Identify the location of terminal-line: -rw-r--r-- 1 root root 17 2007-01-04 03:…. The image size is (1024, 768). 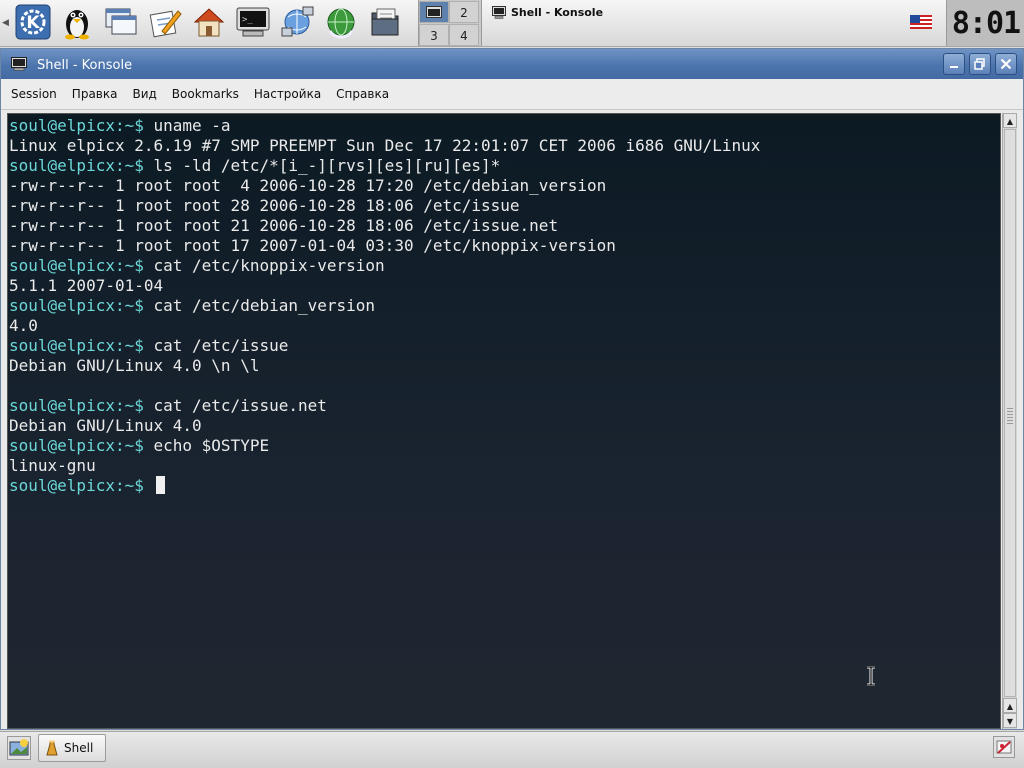
(312, 246).